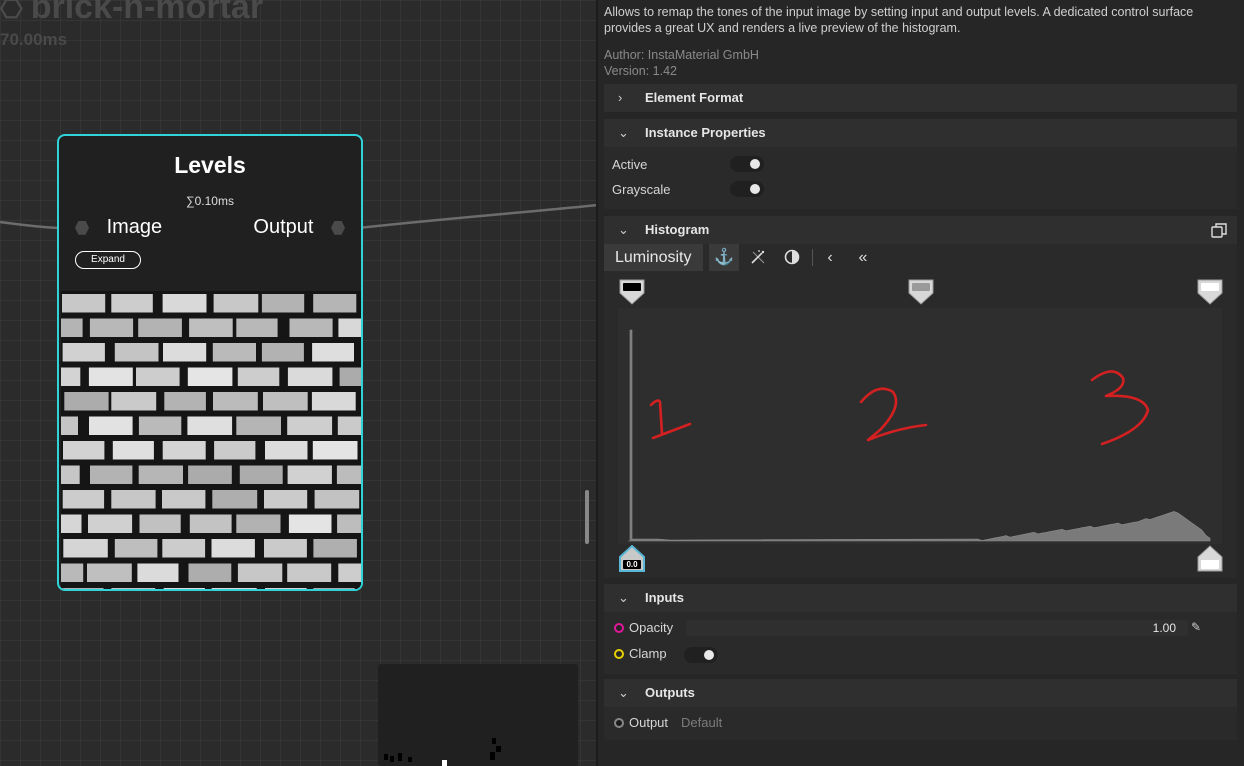 The height and width of the screenshot is (766, 1244). Describe the element at coordinates (920, 98) in the screenshot. I see `section-element-format: › Element Format` at that location.